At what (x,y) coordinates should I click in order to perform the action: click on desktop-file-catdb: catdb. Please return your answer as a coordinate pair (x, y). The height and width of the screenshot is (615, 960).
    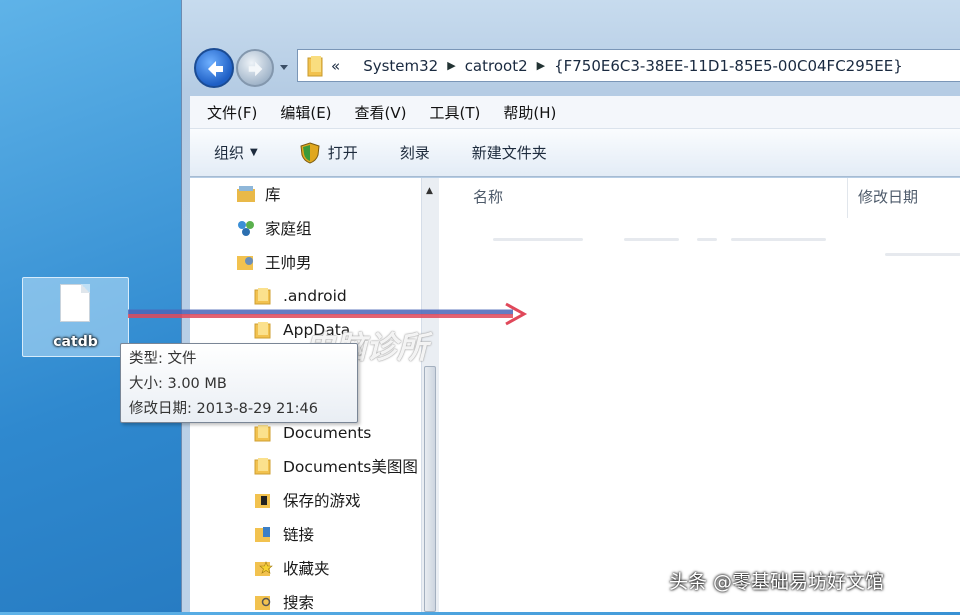
    Looking at the image, I should click on (75, 317).